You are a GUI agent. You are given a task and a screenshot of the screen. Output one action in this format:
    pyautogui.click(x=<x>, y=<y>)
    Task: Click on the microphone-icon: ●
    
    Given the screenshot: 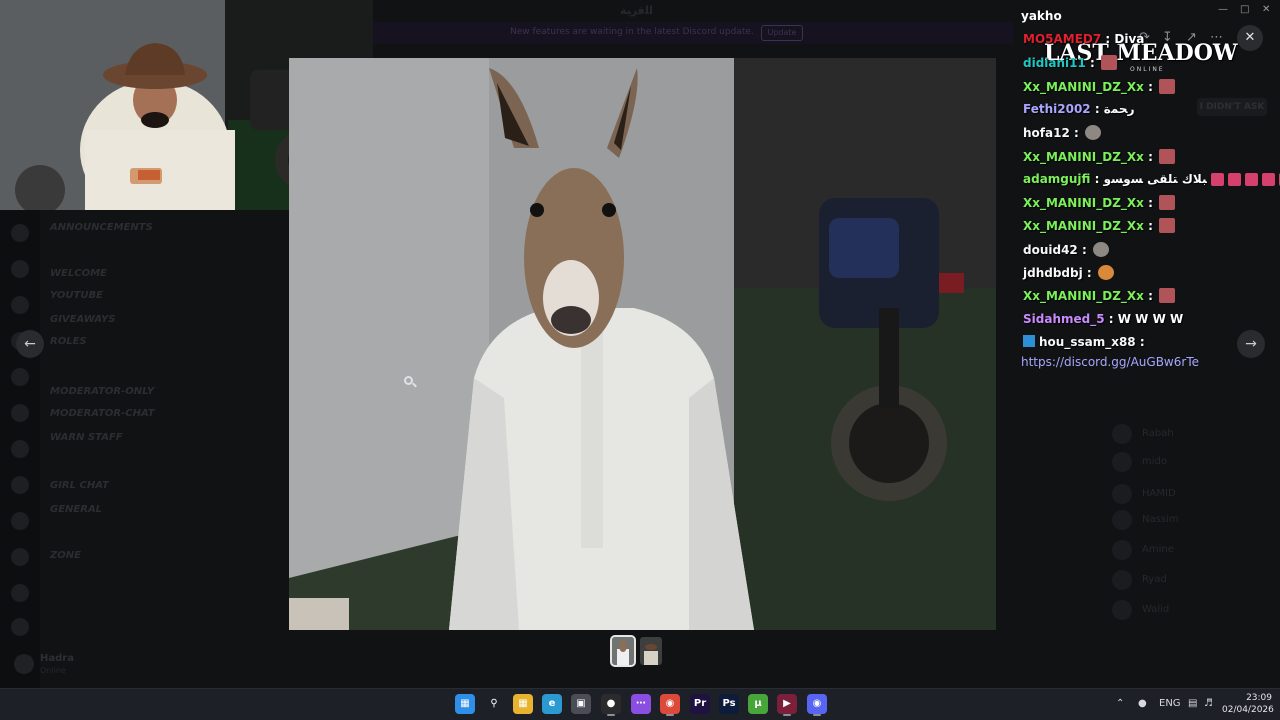 What is the action you would take?
    pyautogui.click(x=1142, y=703)
    